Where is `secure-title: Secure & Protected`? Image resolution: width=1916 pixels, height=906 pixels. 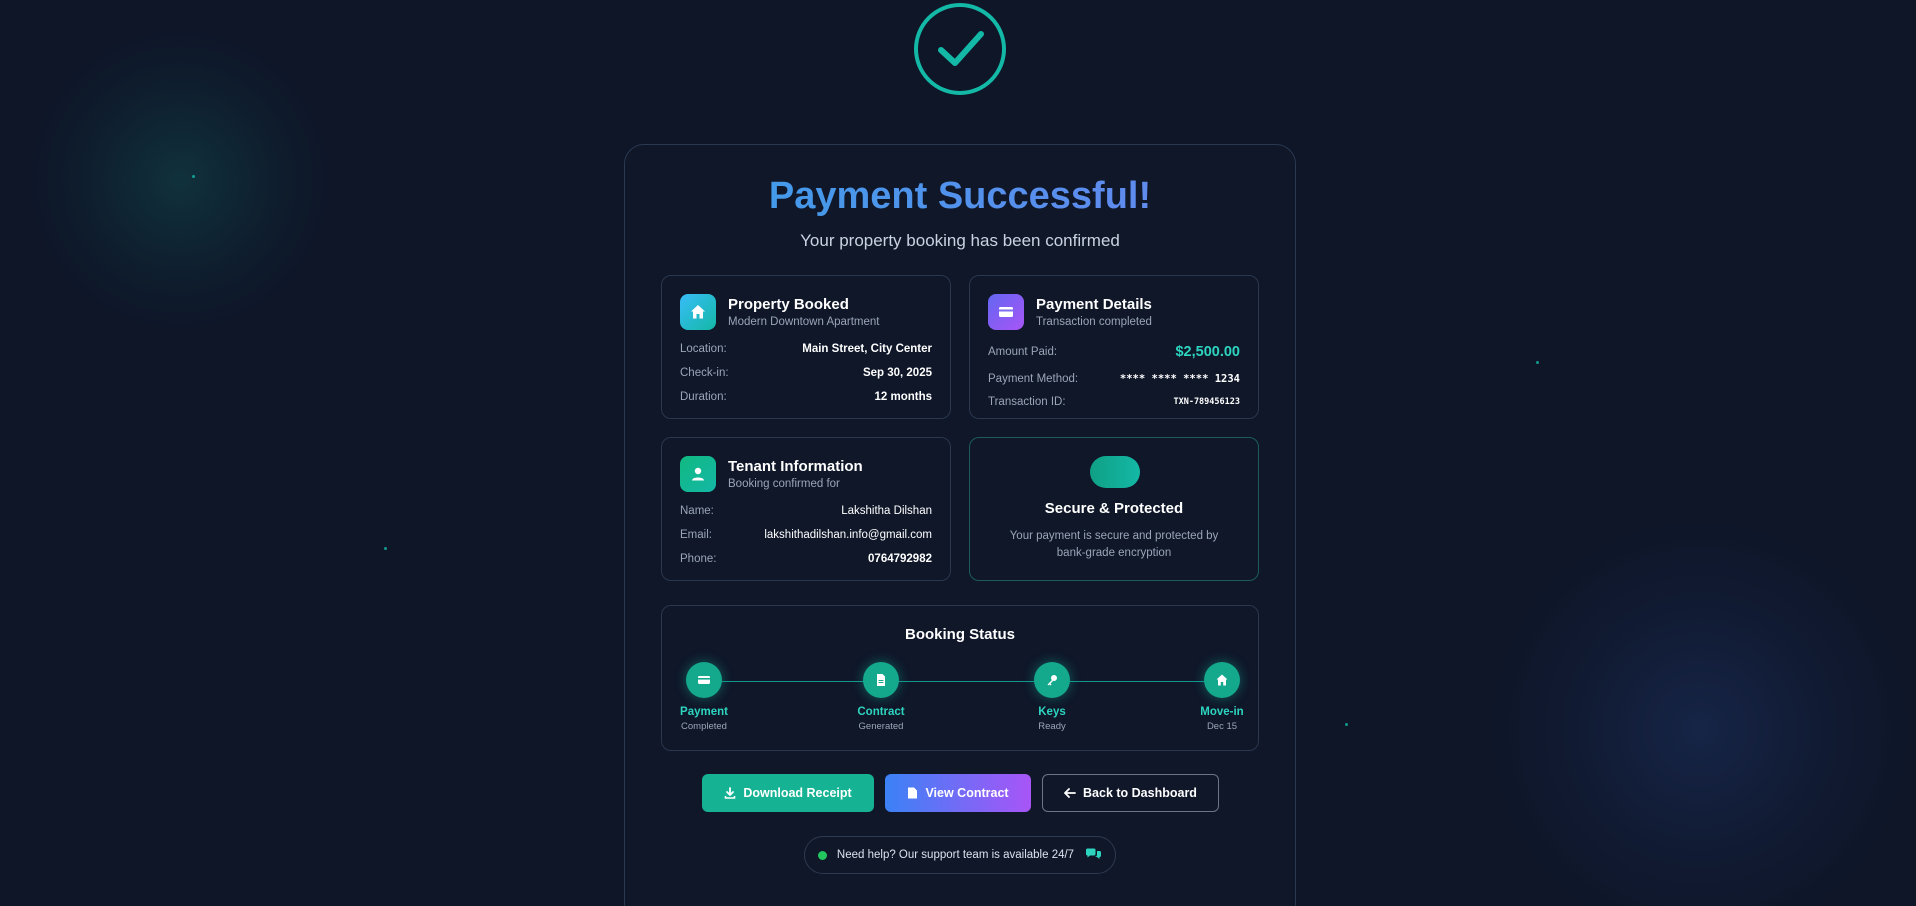
secure-title: Secure & Protected is located at coordinates (1114, 508).